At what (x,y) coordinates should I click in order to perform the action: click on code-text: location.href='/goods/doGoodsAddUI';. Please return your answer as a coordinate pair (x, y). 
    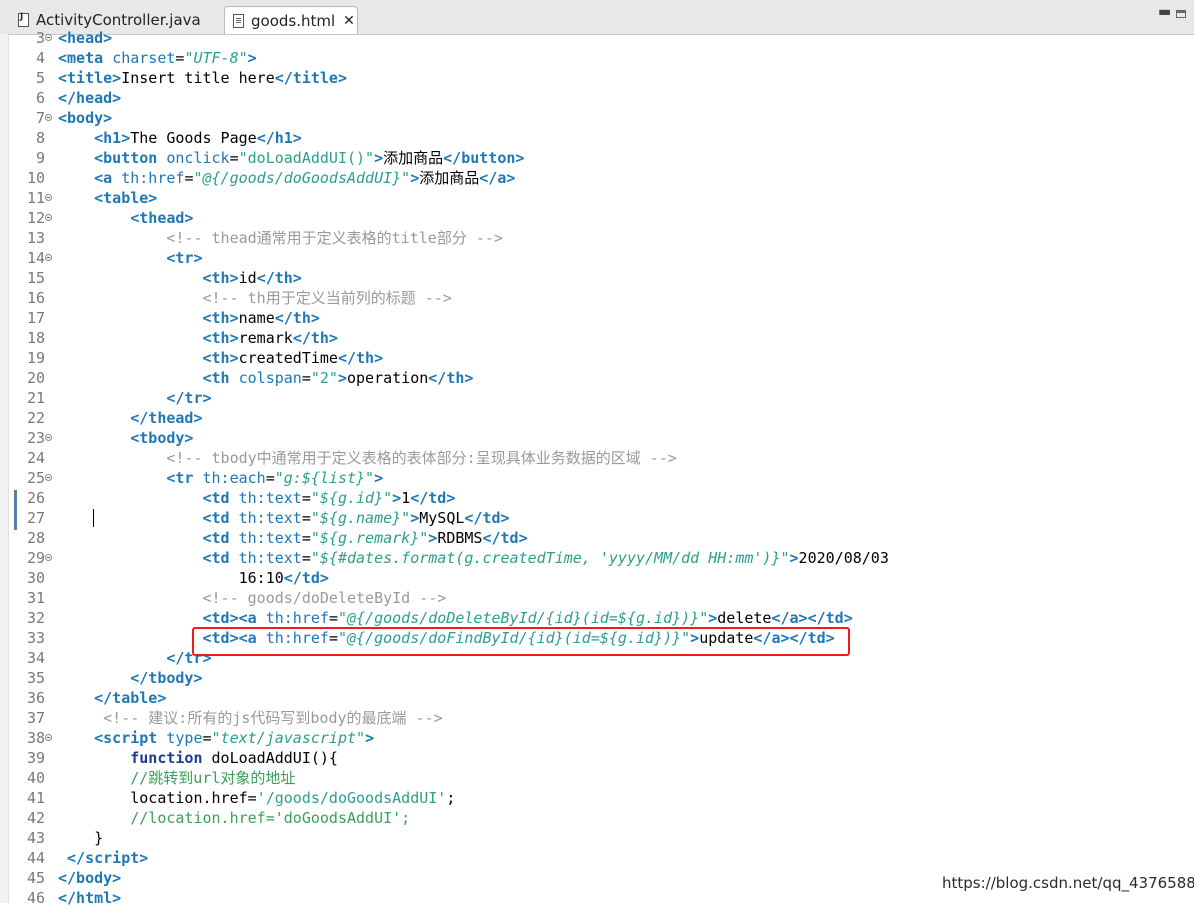
    Looking at the image, I should click on (257, 798).